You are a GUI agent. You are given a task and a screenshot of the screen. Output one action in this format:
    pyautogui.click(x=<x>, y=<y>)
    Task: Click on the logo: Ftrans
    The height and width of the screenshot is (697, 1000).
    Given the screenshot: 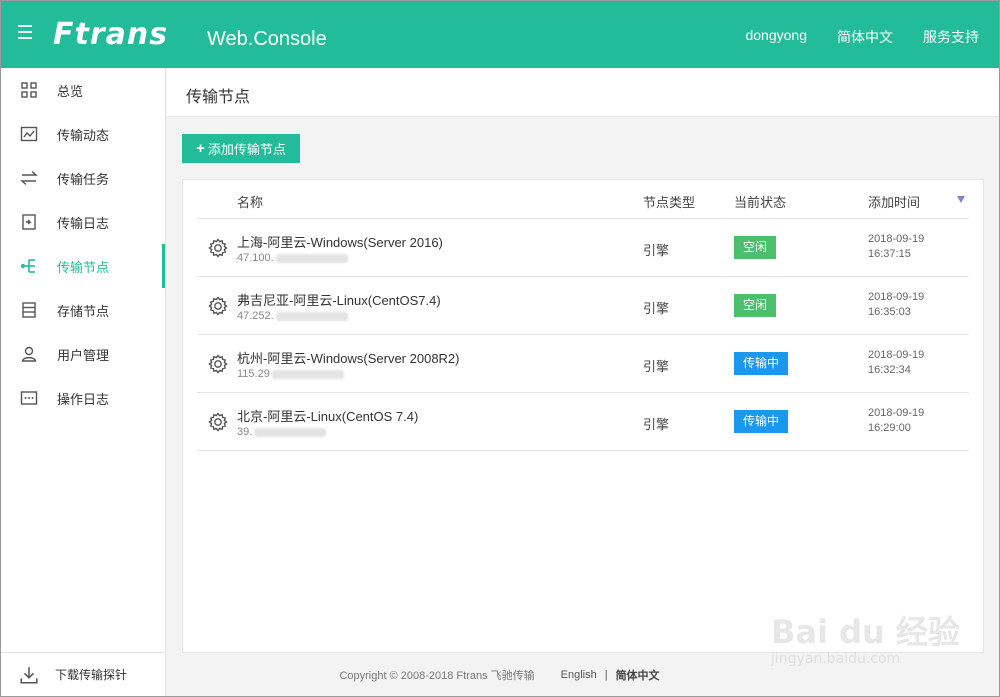 What is the action you would take?
    pyautogui.click(x=111, y=34)
    